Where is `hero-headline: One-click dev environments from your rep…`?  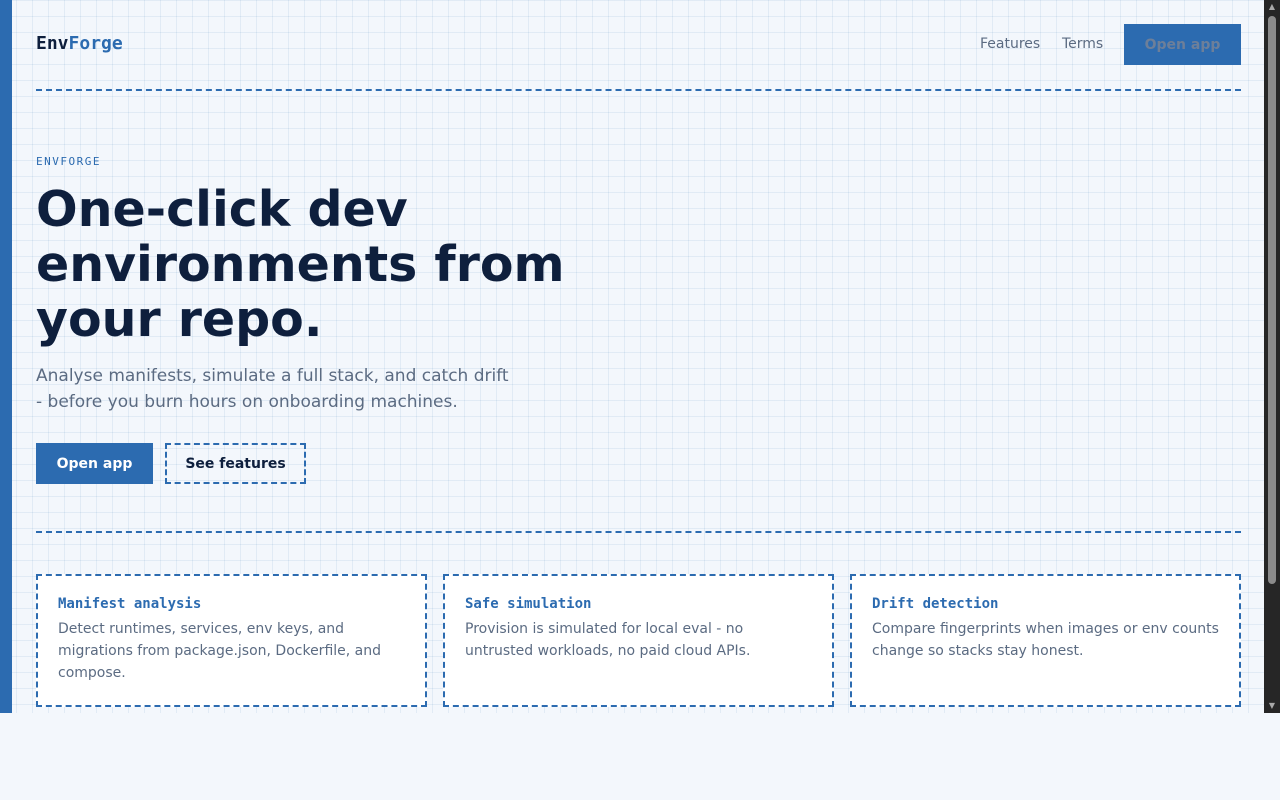
hero-headline: One-click dev environments from your rep… is located at coordinates (316, 264).